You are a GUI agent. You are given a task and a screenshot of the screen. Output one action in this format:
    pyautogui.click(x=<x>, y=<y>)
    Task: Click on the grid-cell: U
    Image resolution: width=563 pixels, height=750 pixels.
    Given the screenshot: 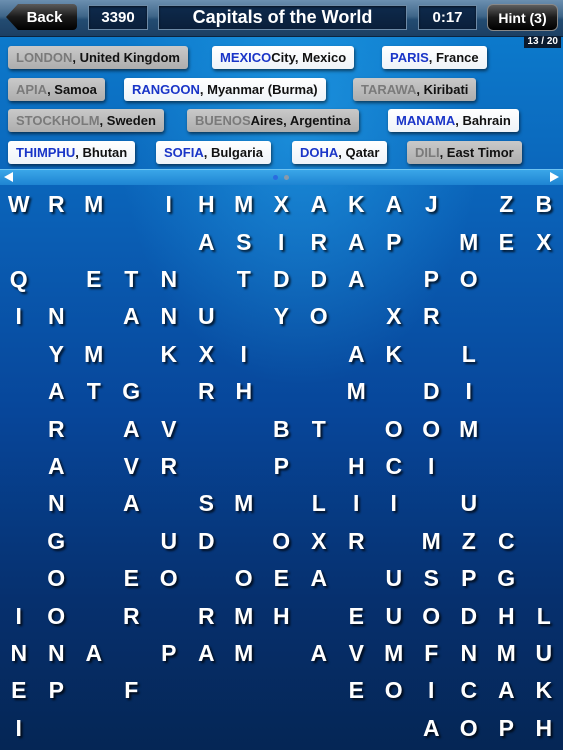 What is the action you would take?
    pyautogui.click(x=394, y=578)
    